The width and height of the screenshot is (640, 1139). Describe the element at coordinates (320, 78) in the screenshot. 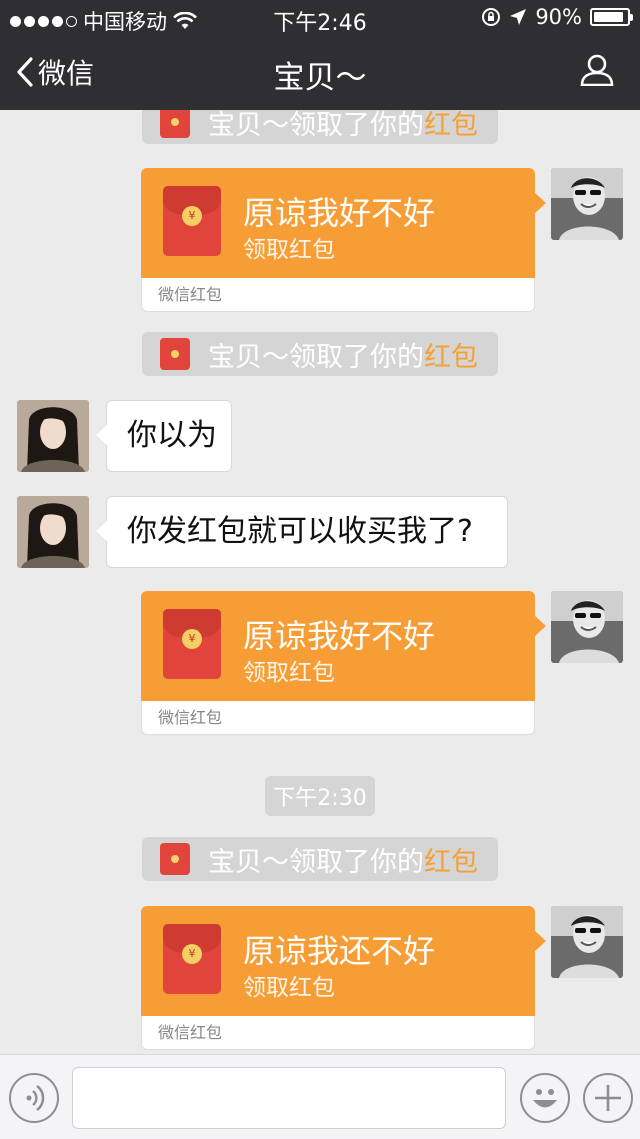

I see `chat-title: 宝贝～` at that location.